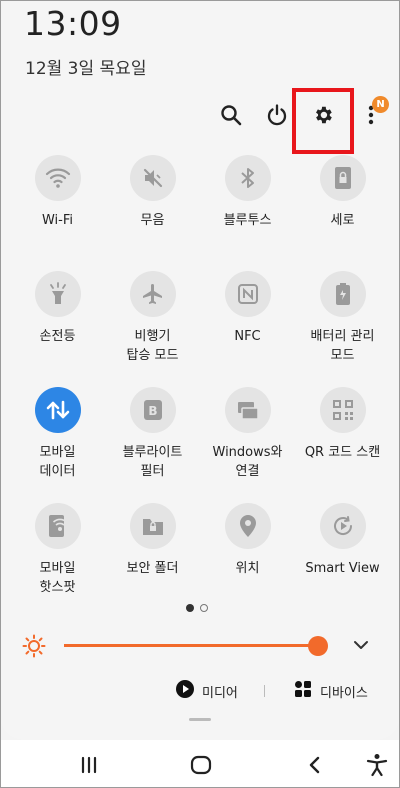  I want to click on quick-tile-label: 세로, so click(342, 220).